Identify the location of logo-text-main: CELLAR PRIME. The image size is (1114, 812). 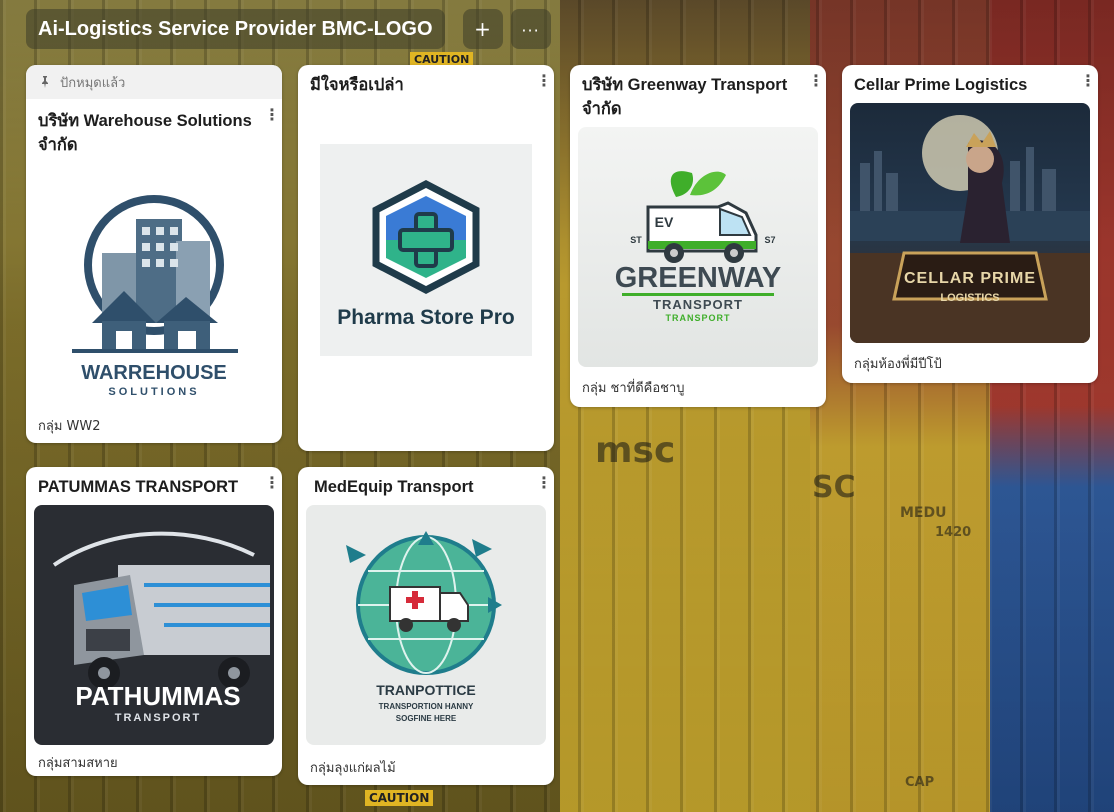
(970, 278).